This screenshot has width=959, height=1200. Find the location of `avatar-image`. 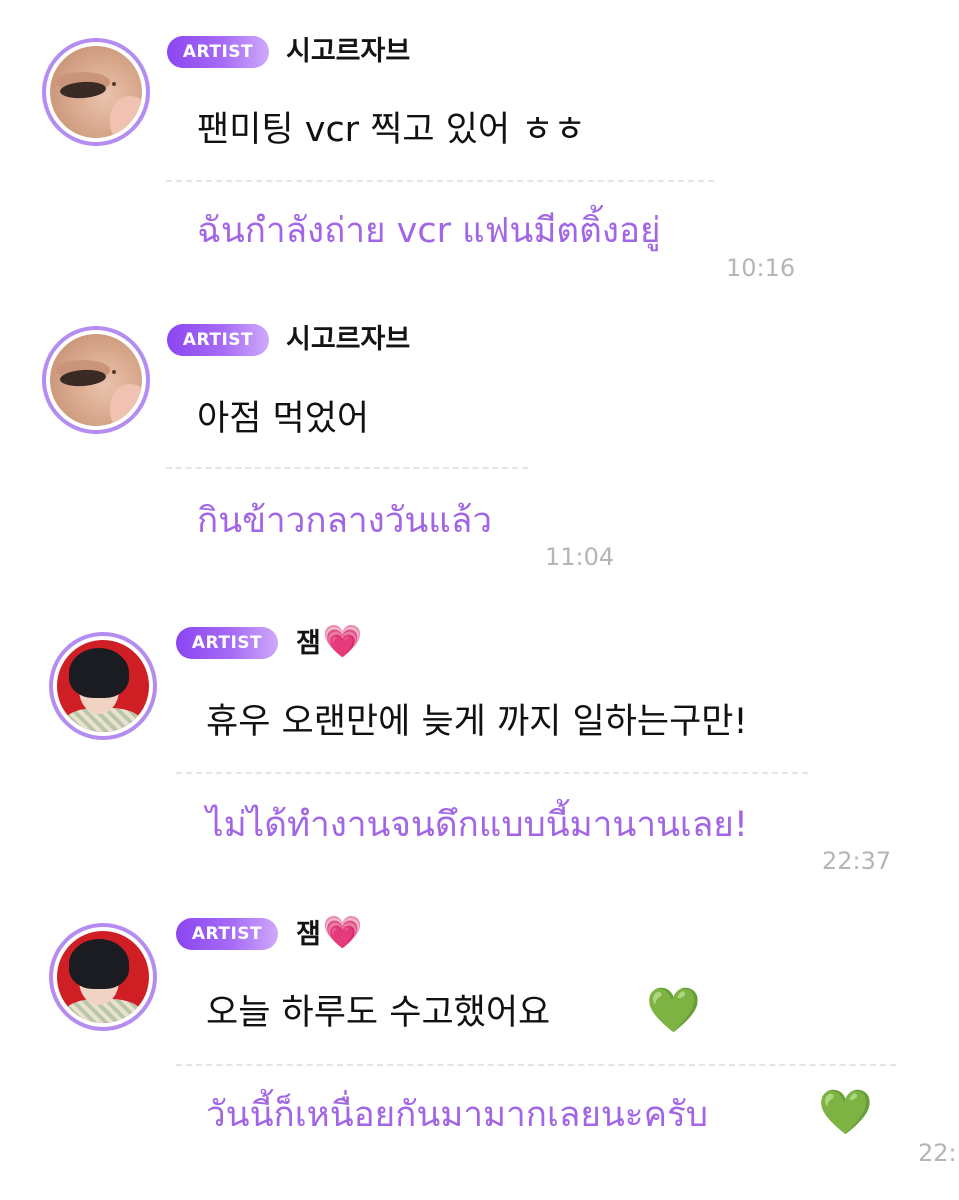

avatar-image is located at coordinates (103, 977).